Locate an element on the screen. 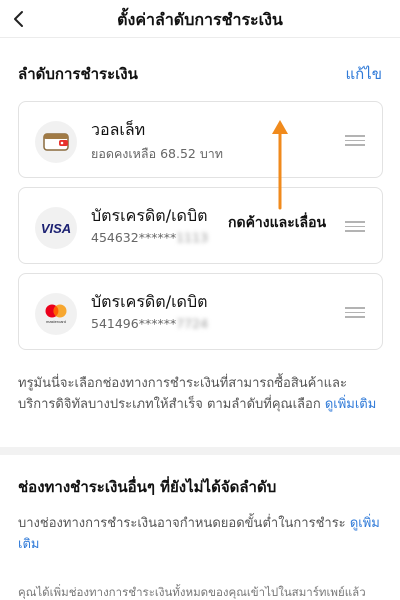  card-number-masked: 1113 is located at coordinates (192, 237).